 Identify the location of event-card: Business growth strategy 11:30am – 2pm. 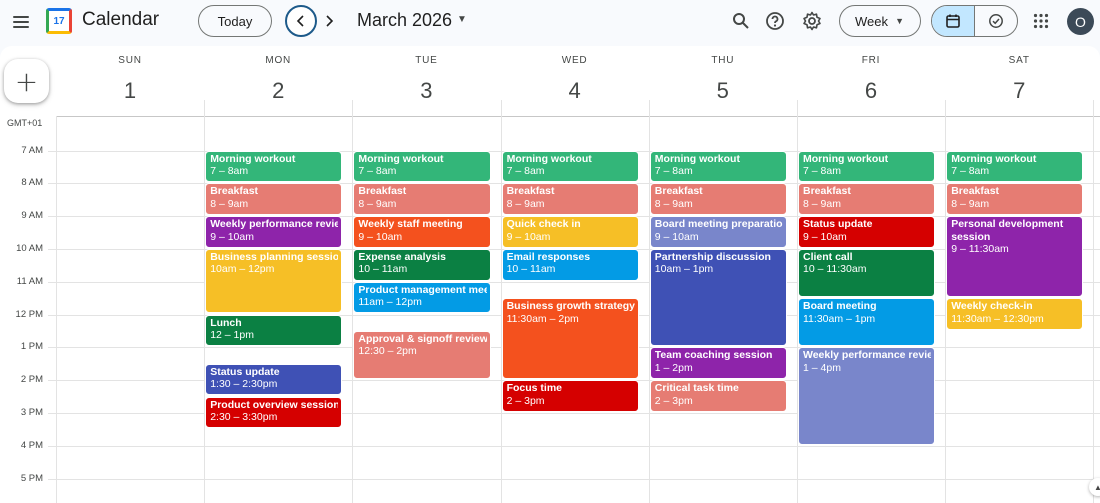
(570, 339).